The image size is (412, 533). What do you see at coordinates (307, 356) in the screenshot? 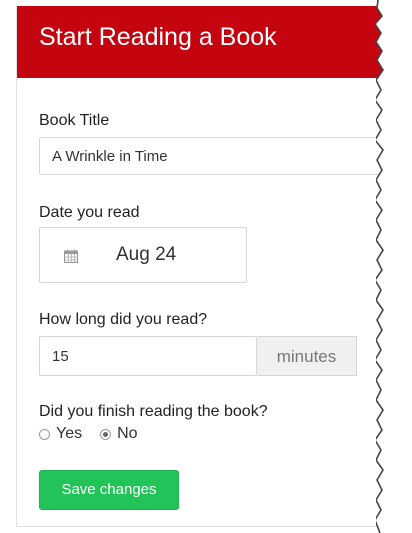
I see `minutes-addon: minutes` at bounding box center [307, 356].